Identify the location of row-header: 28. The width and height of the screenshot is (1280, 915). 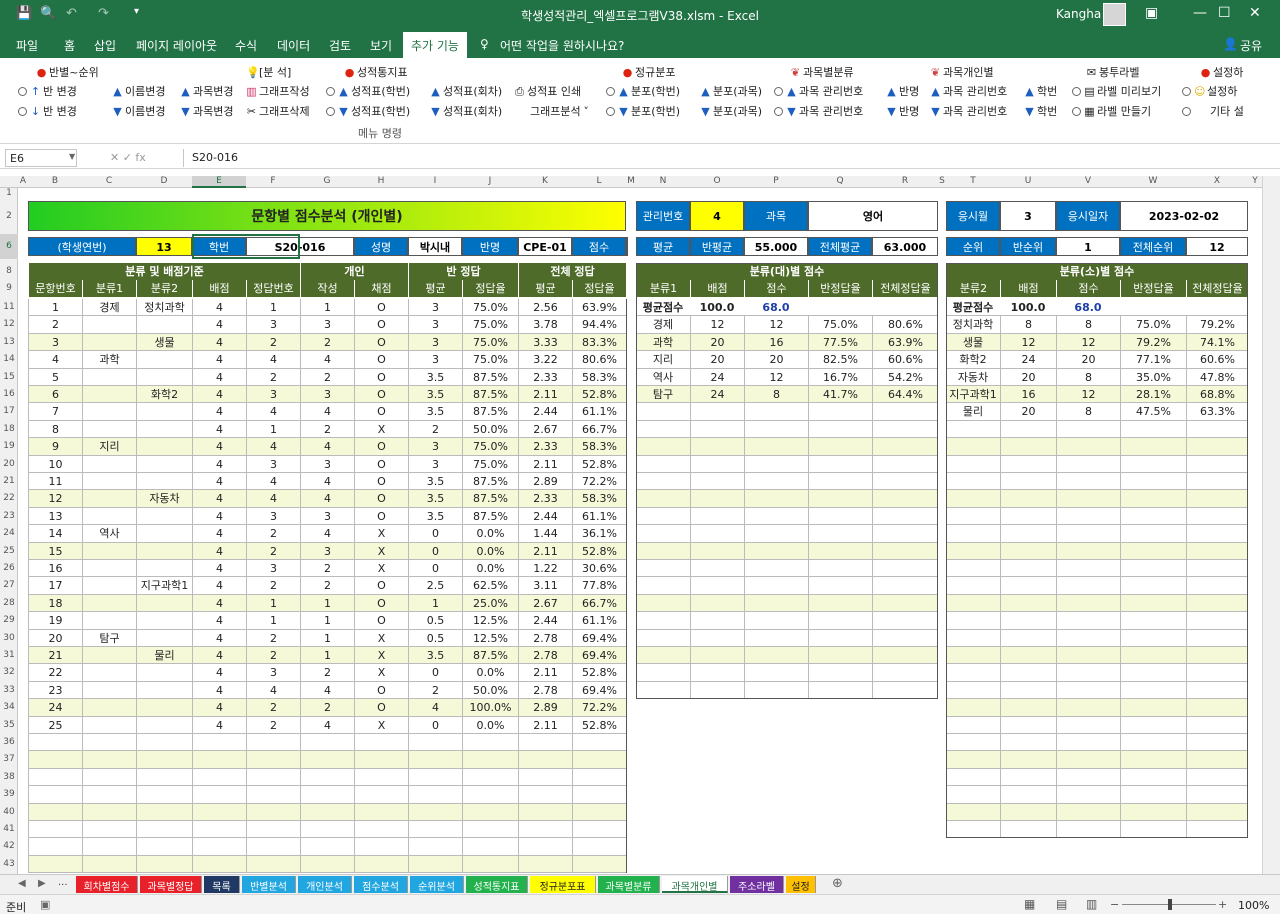
(9, 603).